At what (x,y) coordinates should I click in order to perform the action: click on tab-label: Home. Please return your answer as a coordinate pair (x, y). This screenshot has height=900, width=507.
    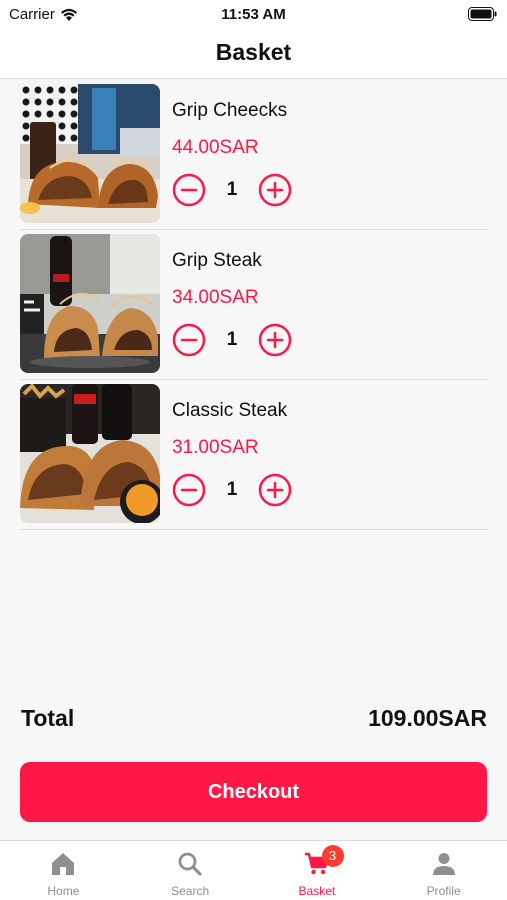
    Looking at the image, I should click on (63, 891).